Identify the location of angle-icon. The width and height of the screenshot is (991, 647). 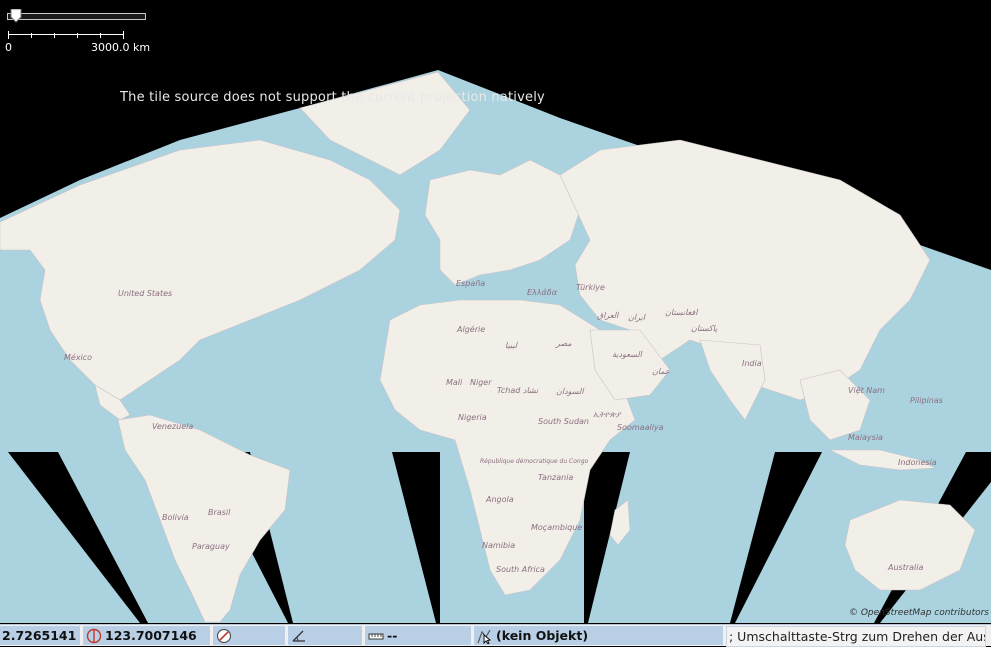
(298, 636).